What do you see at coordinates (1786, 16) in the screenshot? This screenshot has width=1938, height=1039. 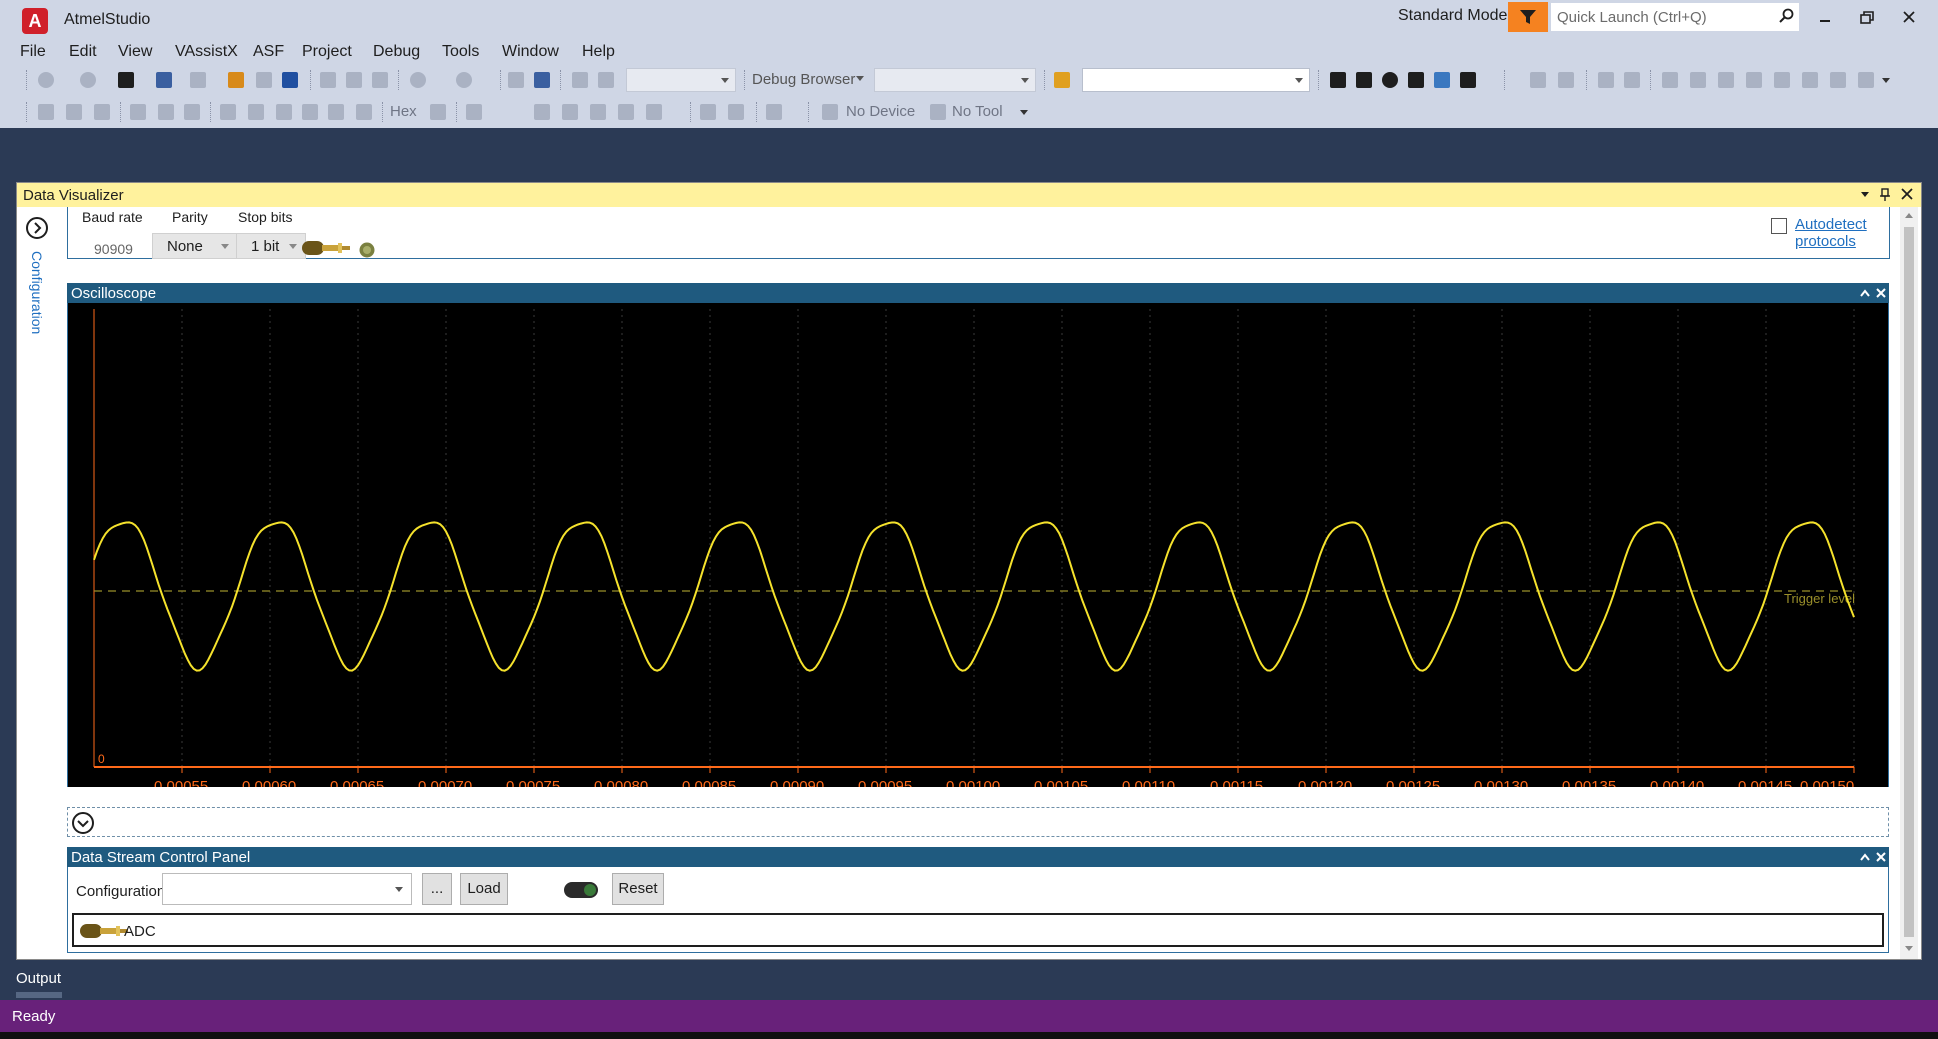 I see `search-icon` at bounding box center [1786, 16].